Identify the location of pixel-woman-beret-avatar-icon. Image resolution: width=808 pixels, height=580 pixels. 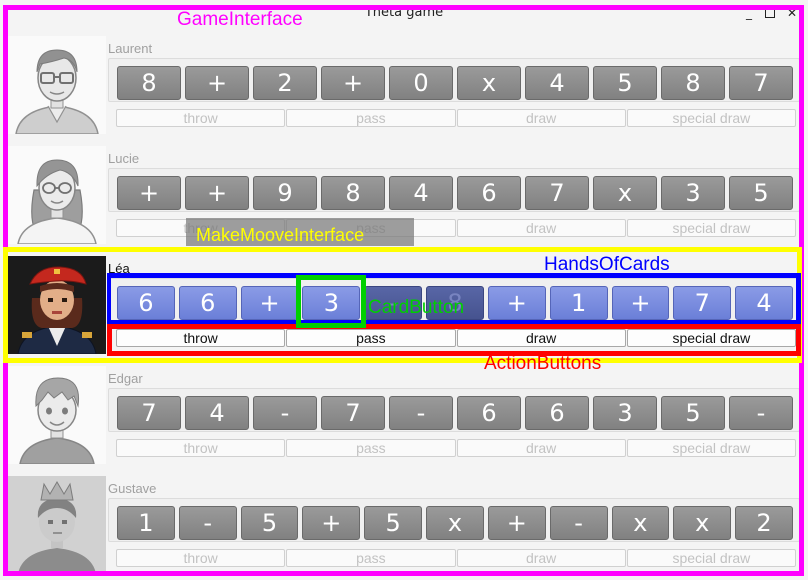
(57, 305).